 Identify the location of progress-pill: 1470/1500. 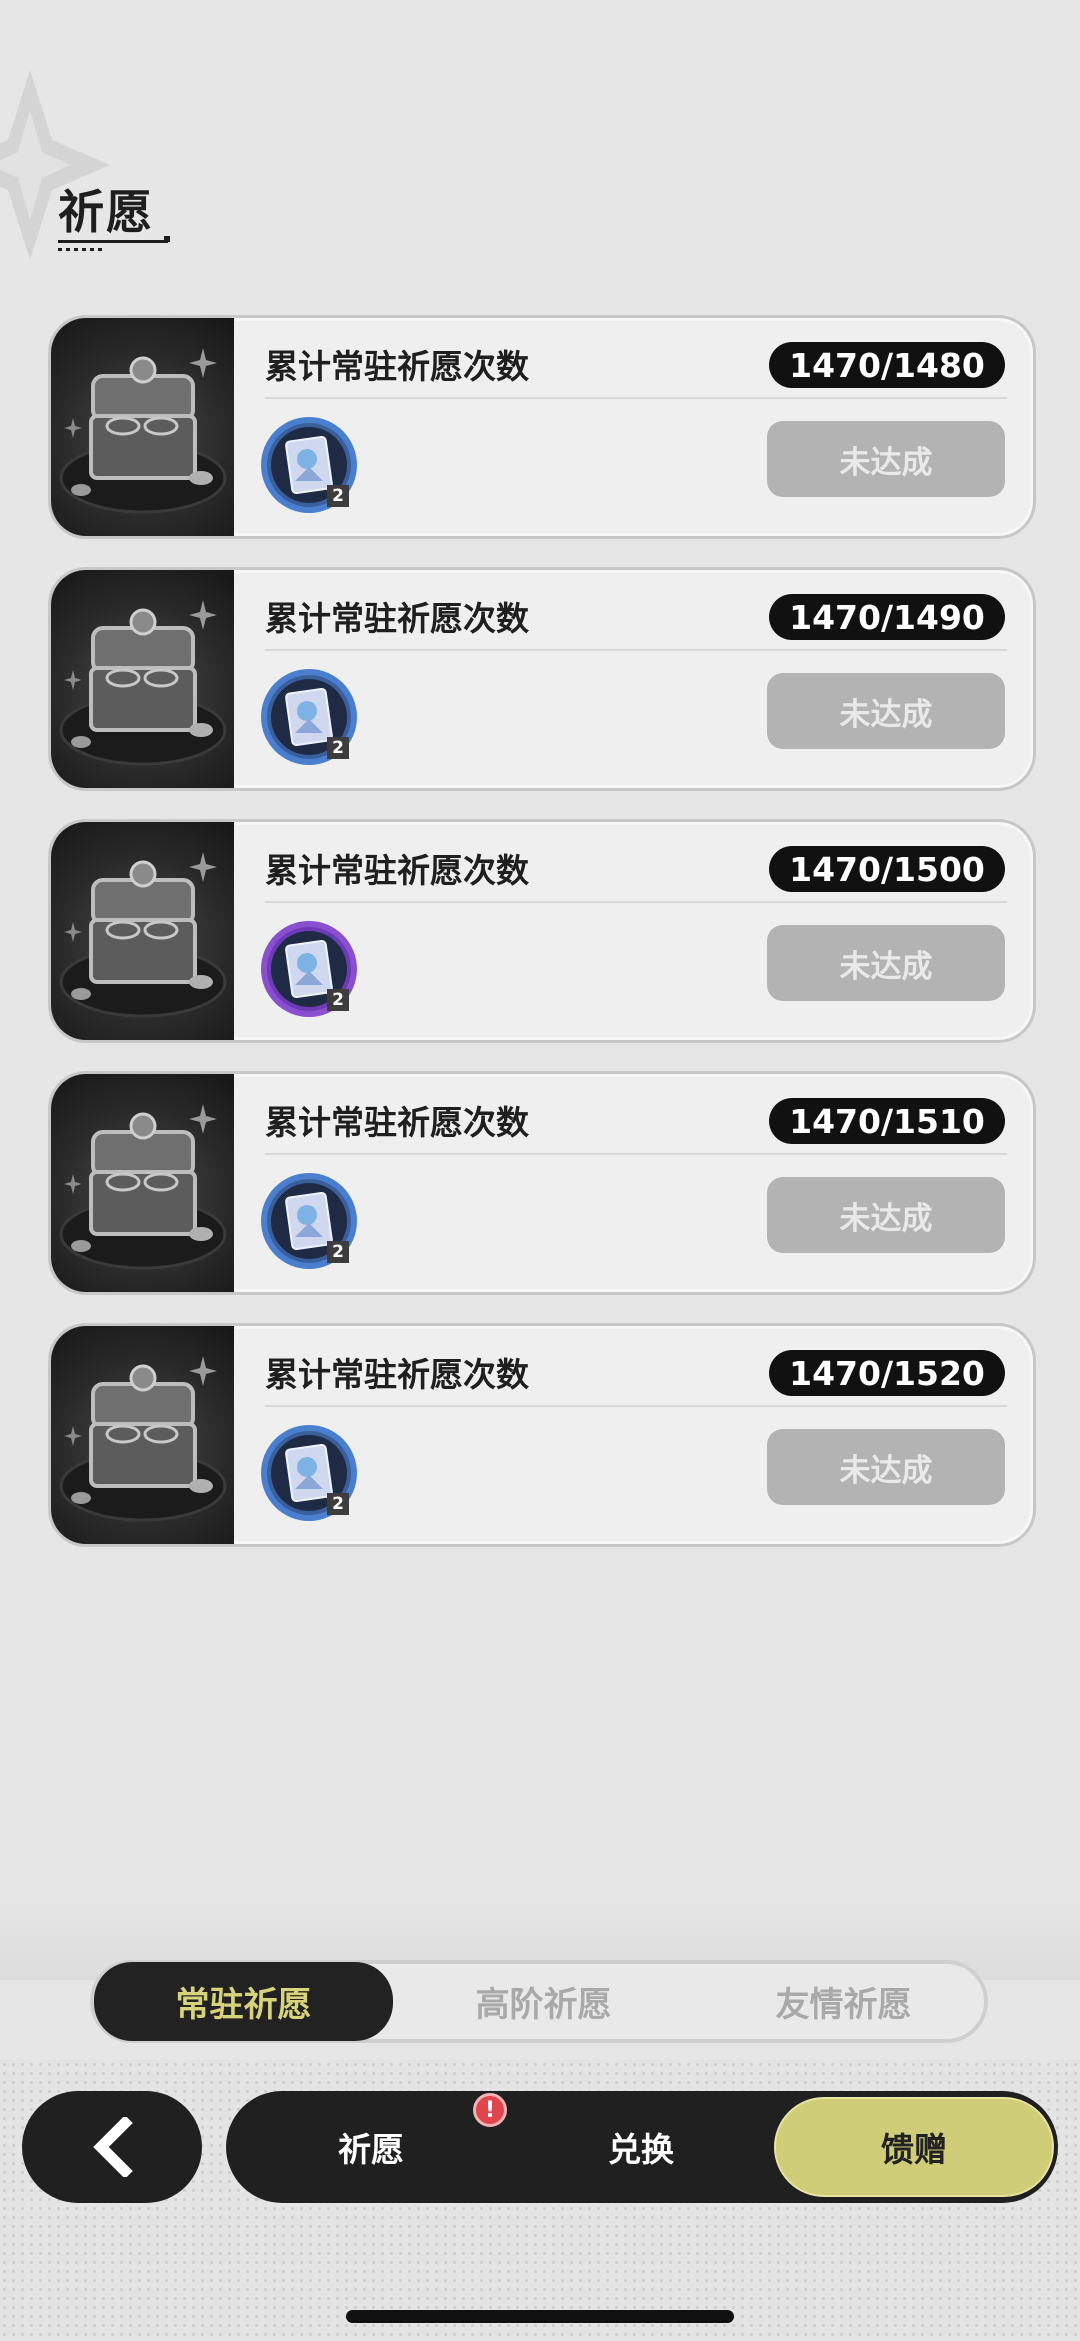
(887, 869).